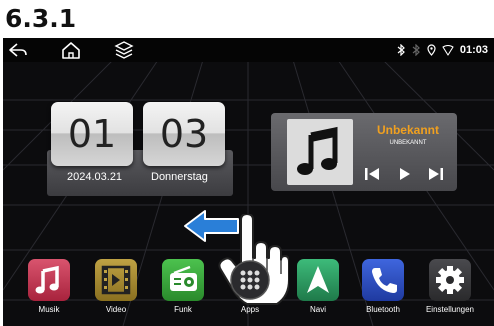  I want to click on album-art, so click(320, 152).